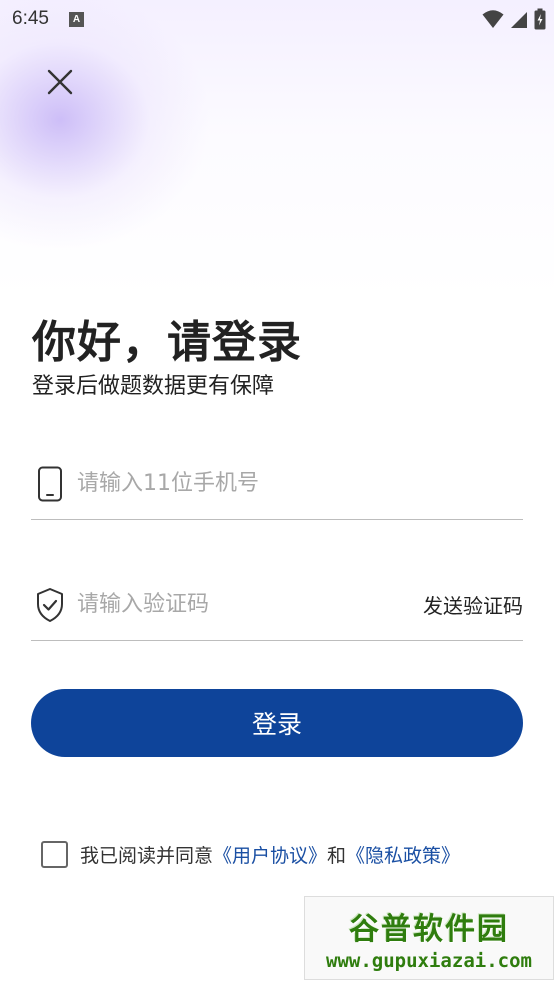 The image size is (554, 984). I want to click on status-icons, so click(514, 19).